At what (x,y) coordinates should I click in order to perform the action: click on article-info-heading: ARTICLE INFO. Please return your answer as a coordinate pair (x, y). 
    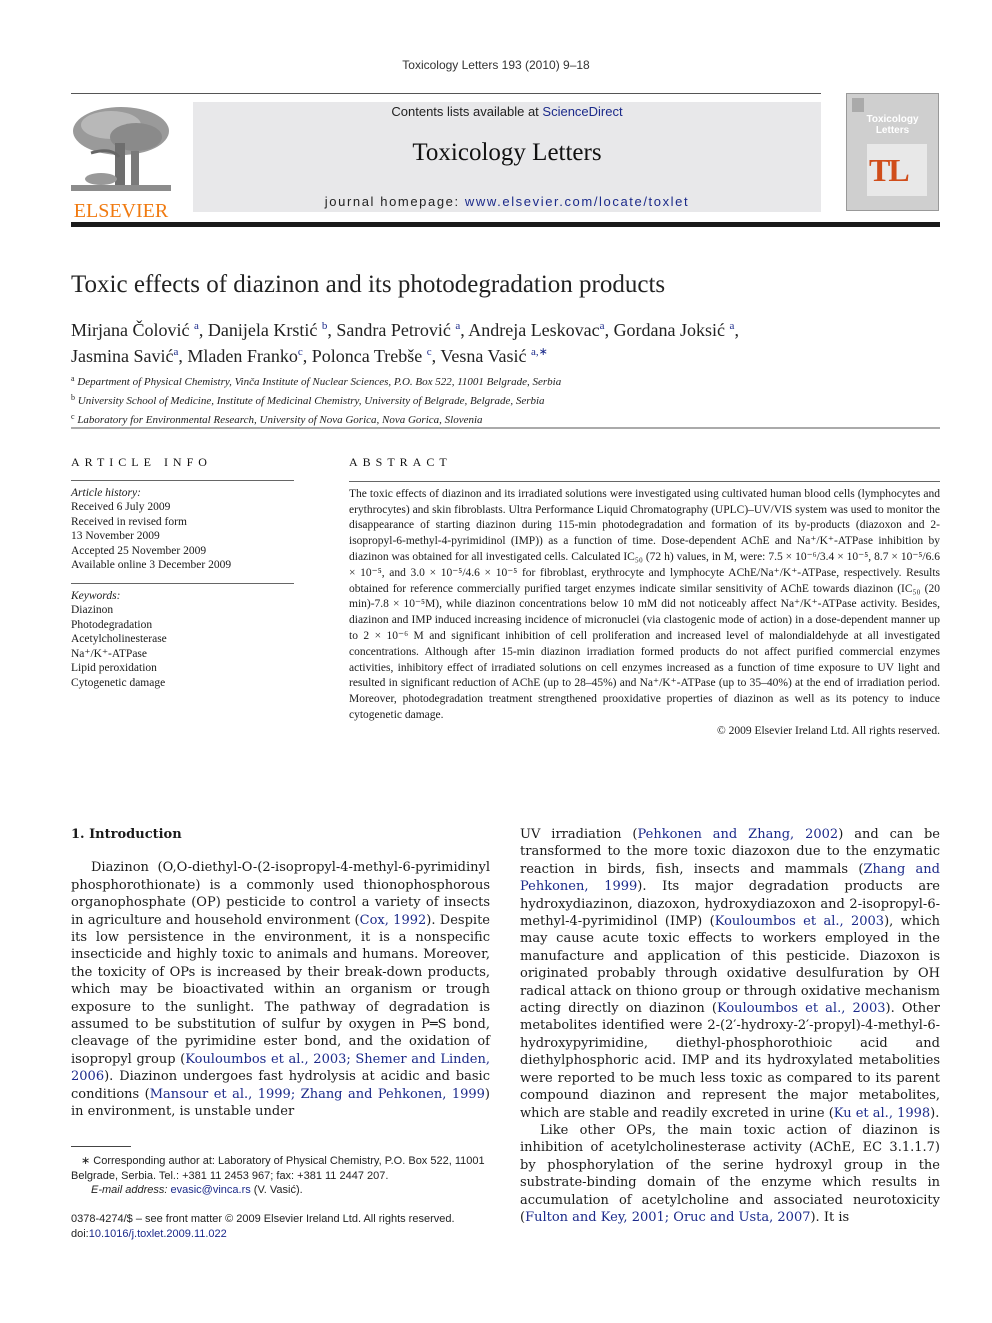
    Looking at the image, I should click on (141, 462).